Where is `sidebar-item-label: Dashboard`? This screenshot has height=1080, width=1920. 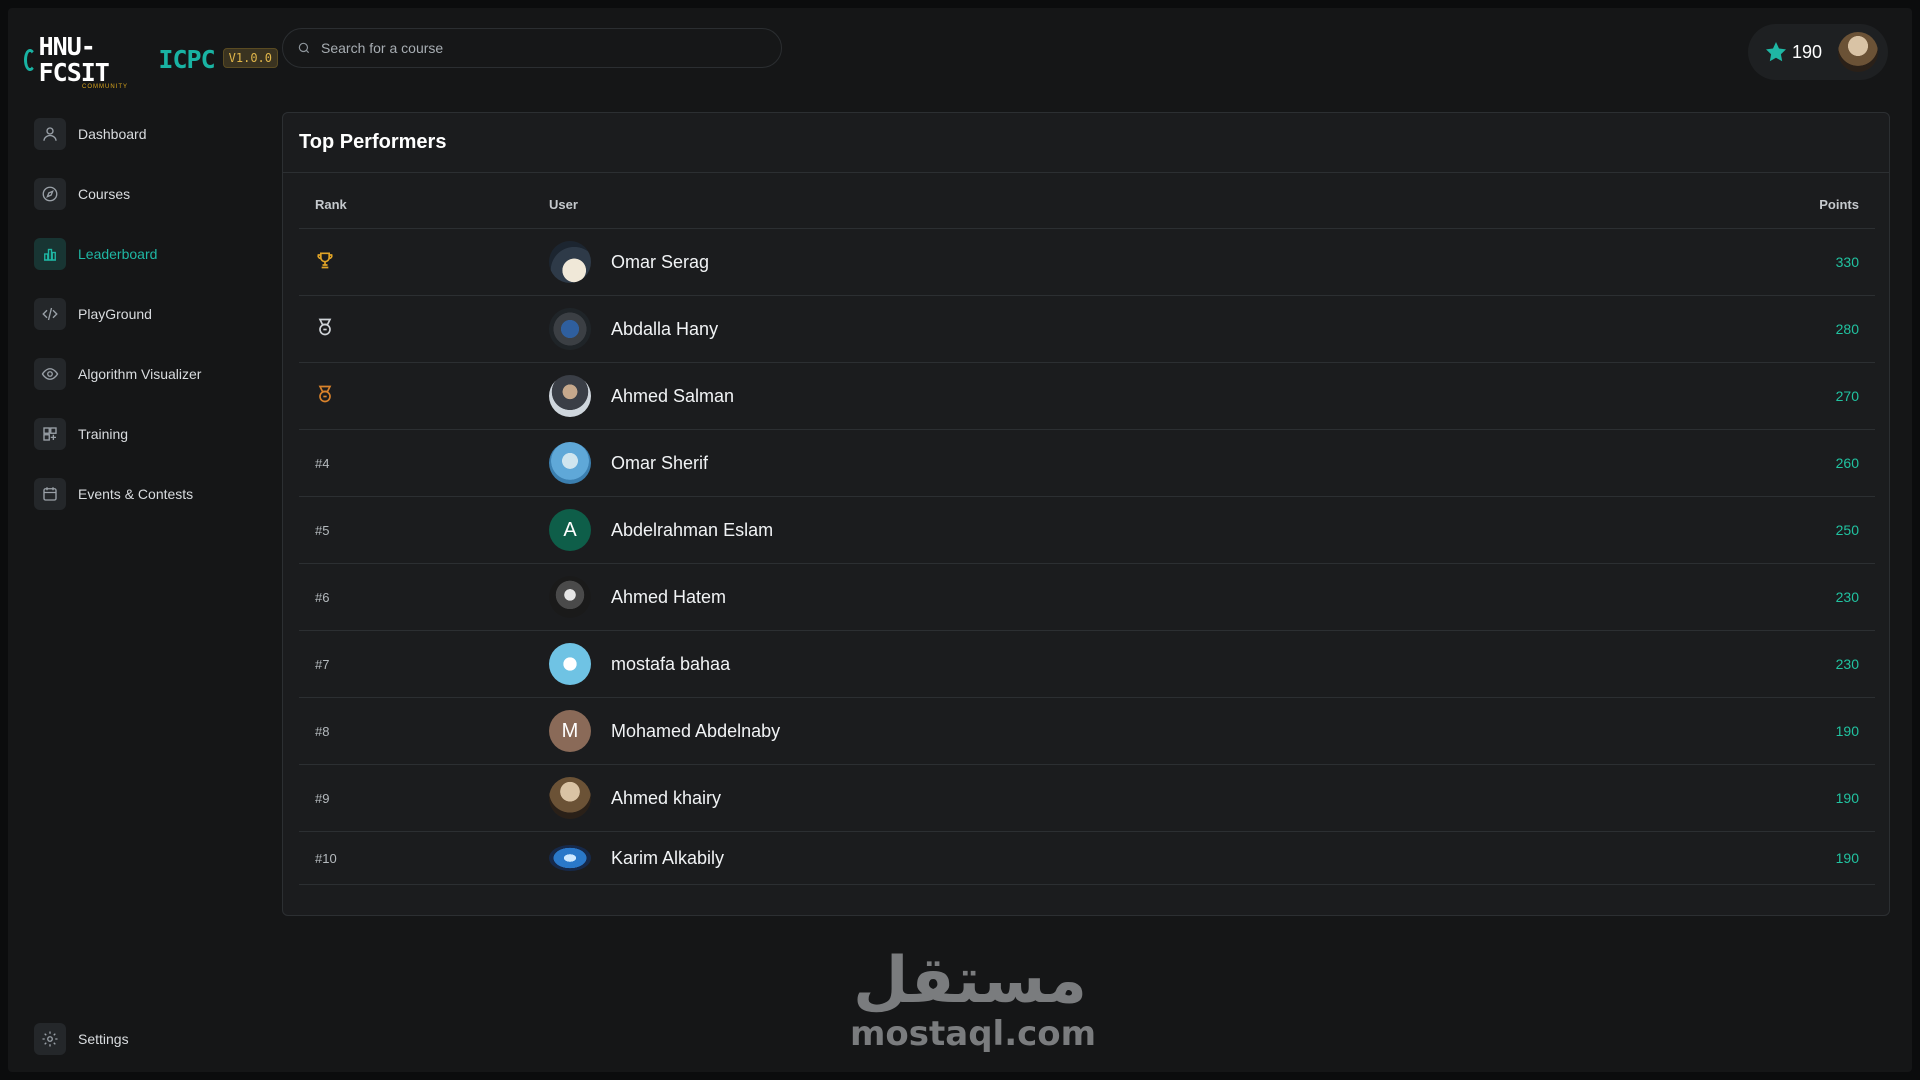 sidebar-item-label: Dashboard is located at coordinates (112, 134).